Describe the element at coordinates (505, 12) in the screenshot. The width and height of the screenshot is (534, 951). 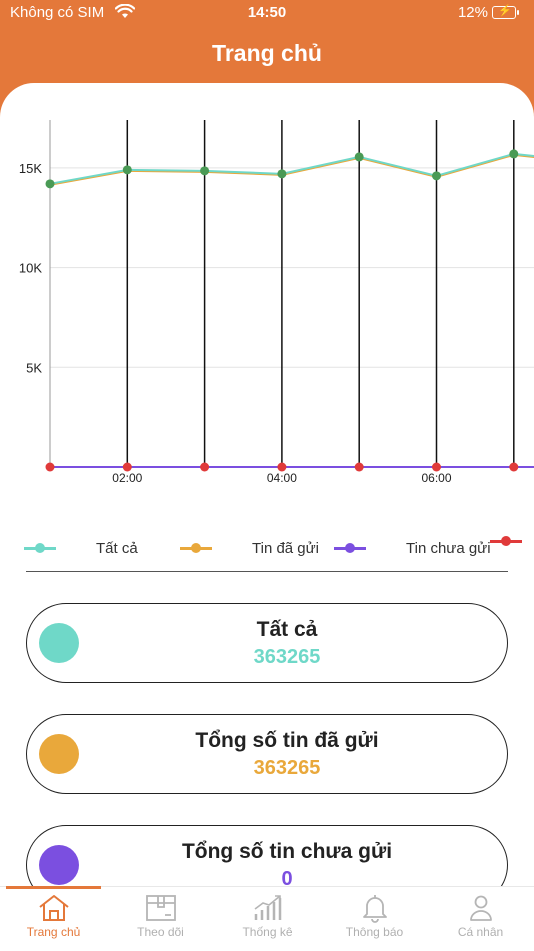
I see `battery-icon: ⚡` at that location.